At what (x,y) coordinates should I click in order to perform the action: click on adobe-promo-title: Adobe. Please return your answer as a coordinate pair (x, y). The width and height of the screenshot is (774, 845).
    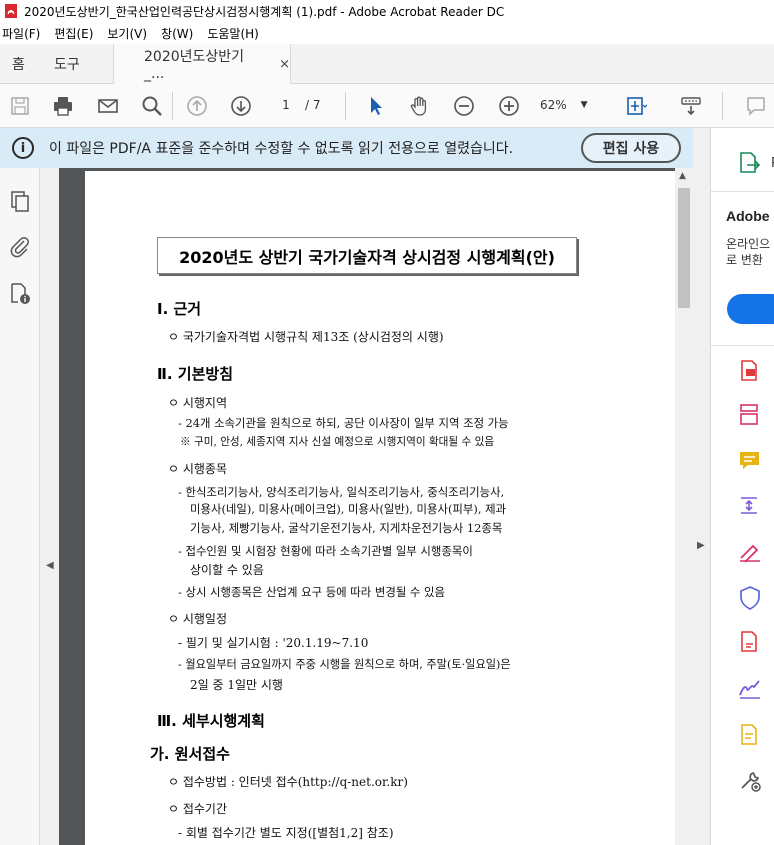
    Looking at the image, I should click on (748, 216).